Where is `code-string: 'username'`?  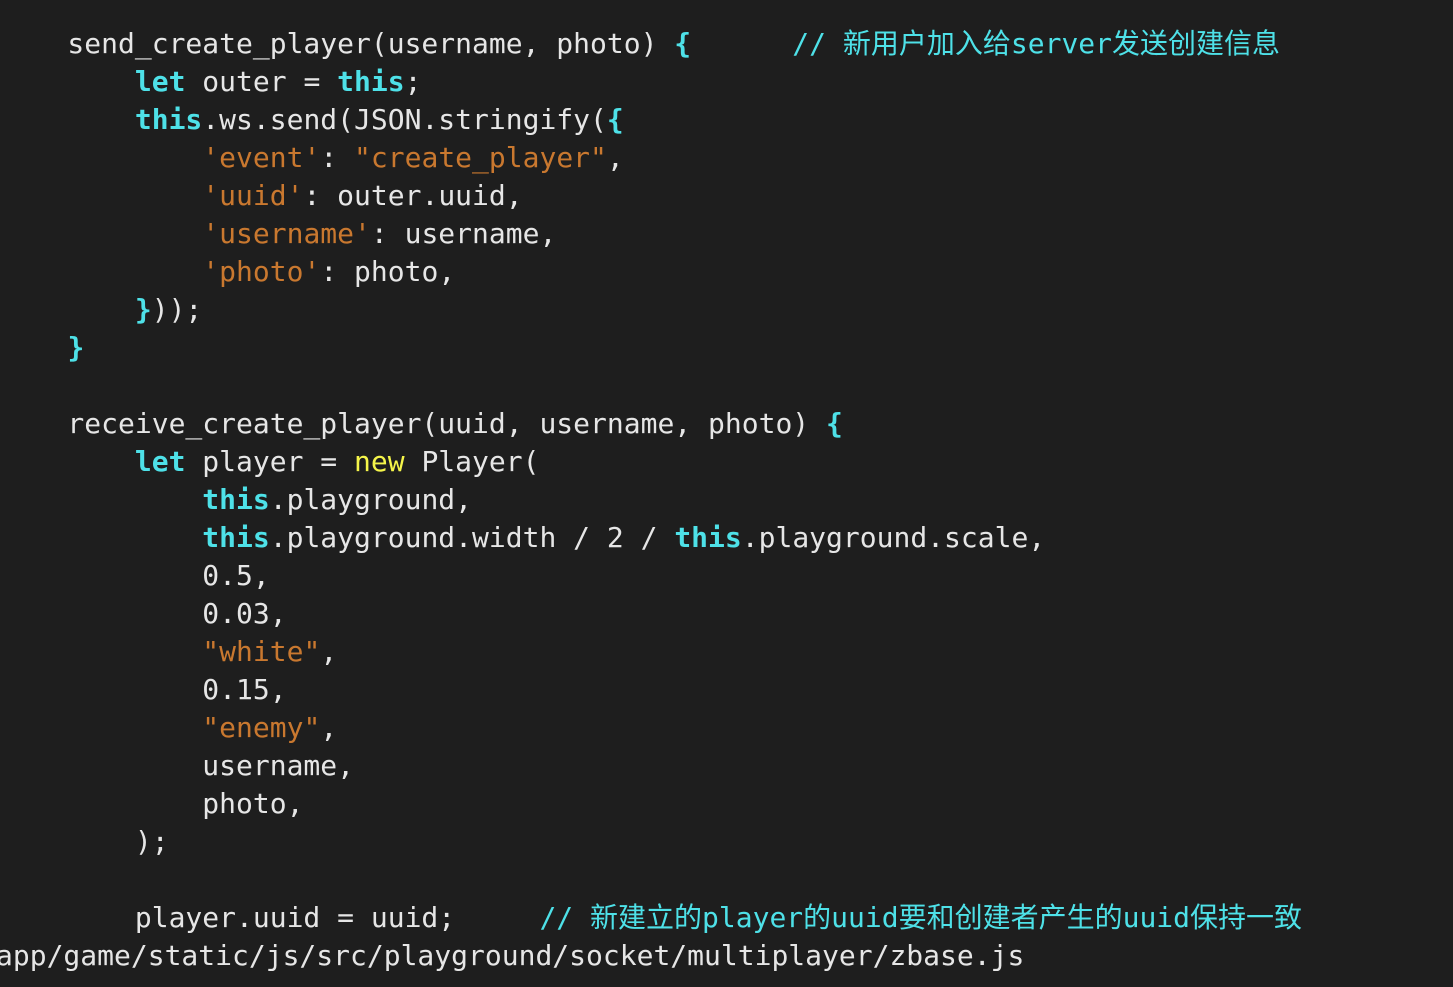 code-string: 'username' is located at coordinates (286, 233).